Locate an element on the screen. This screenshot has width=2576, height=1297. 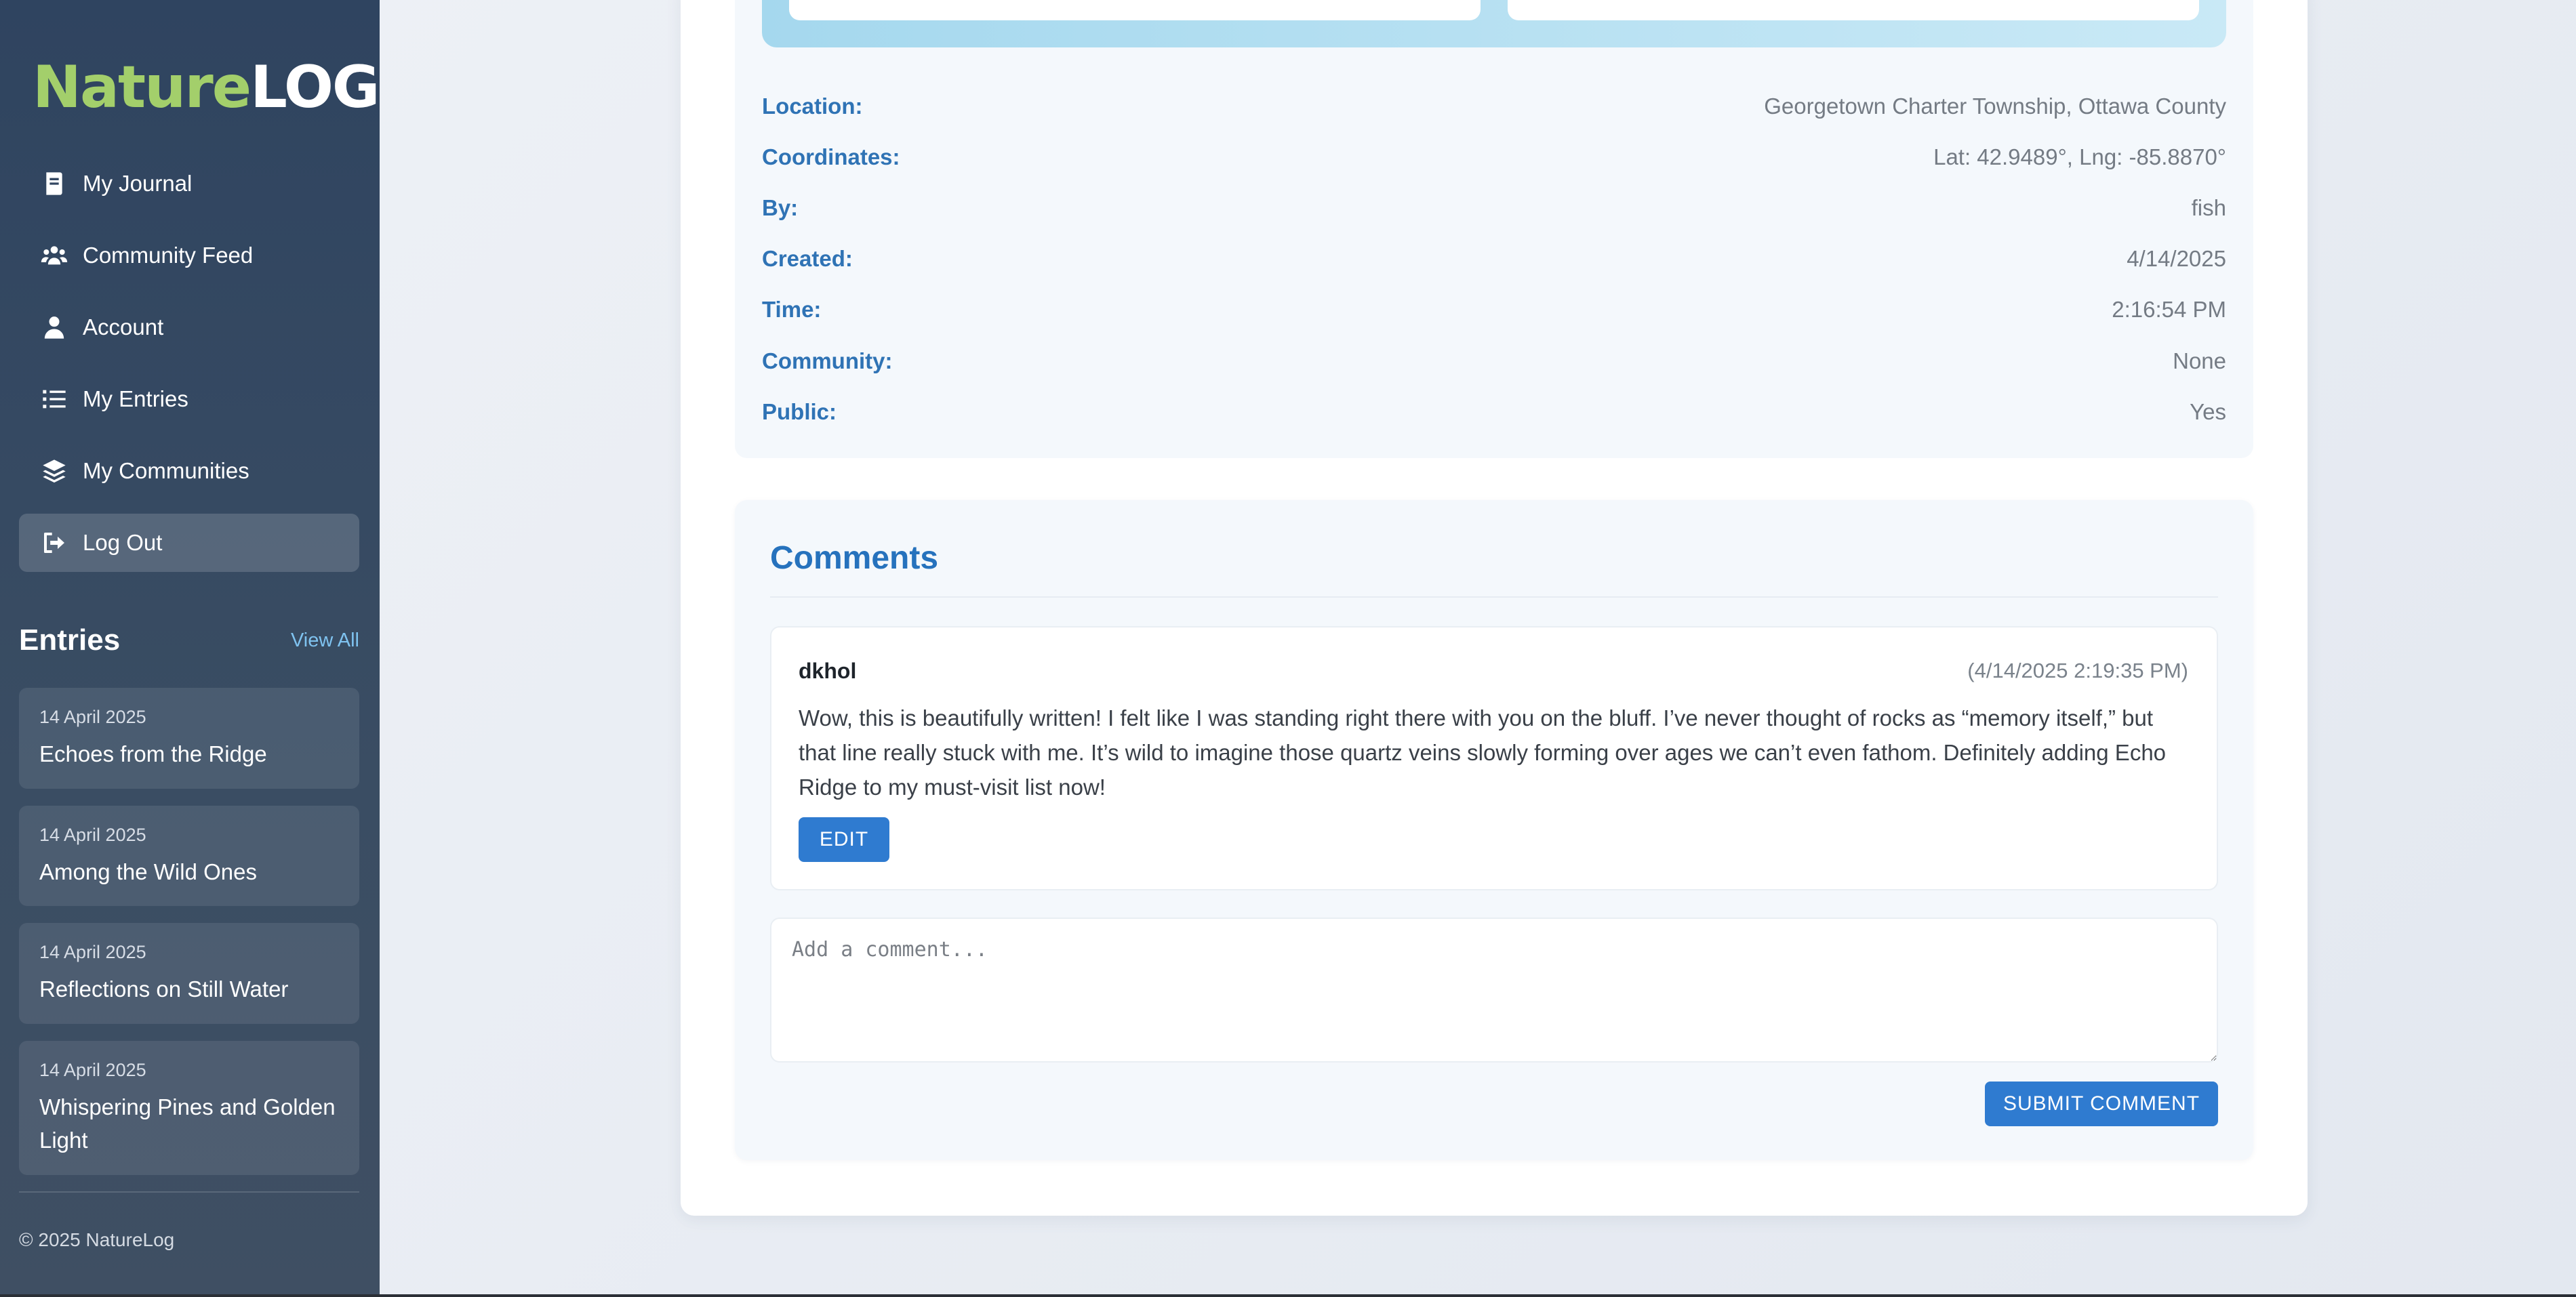
detail-value: None is located at coordinates (2199, 360).